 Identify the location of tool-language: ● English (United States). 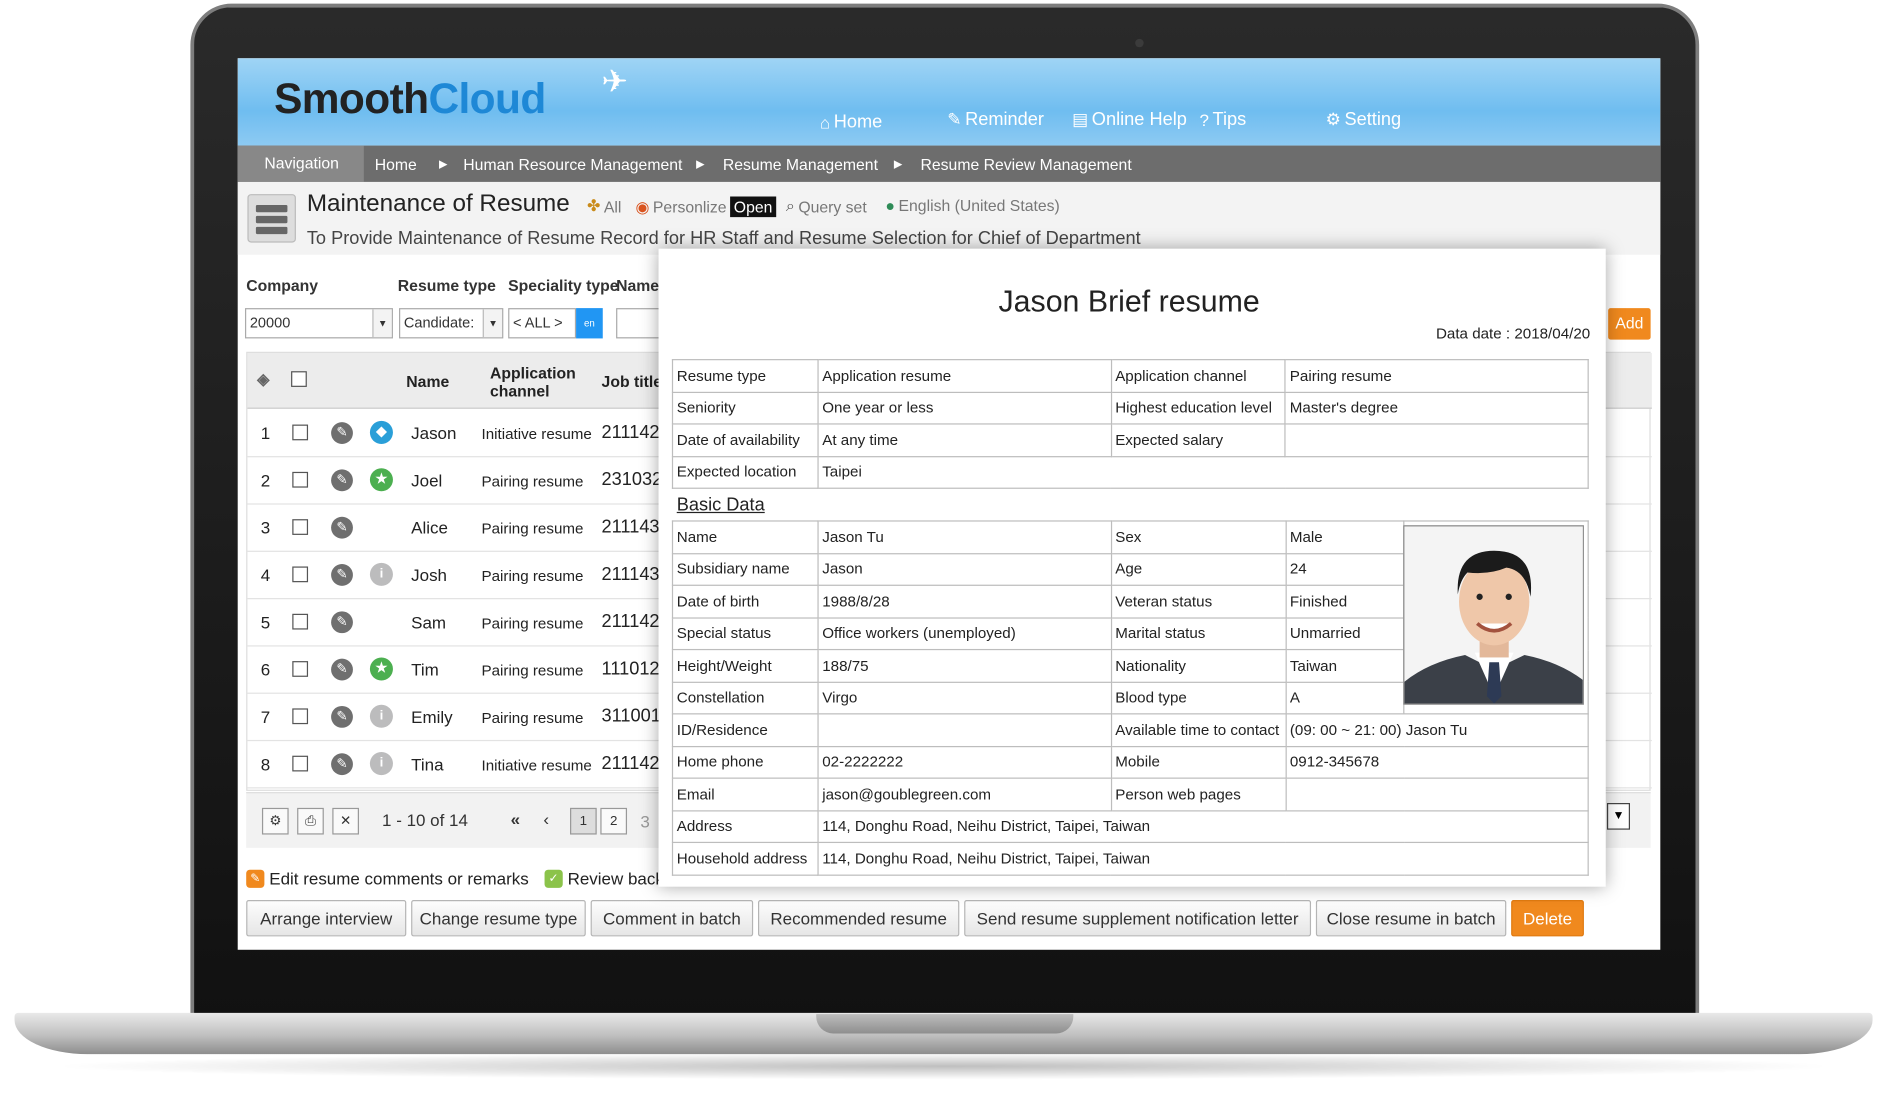
(972, 206).